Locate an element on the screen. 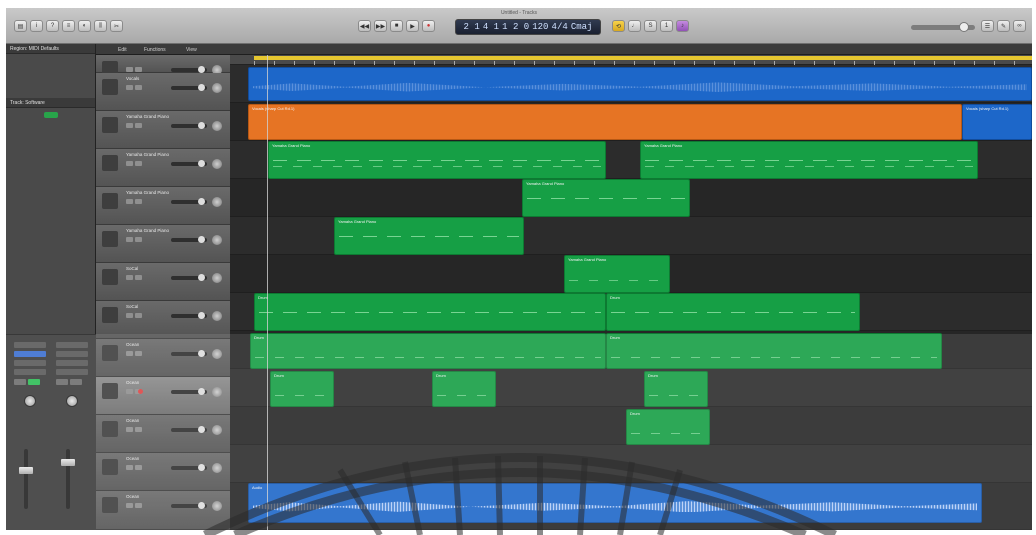 This screenshot has height=535, width=1036. track-header: Vocals is located at coordinates (163, 92).